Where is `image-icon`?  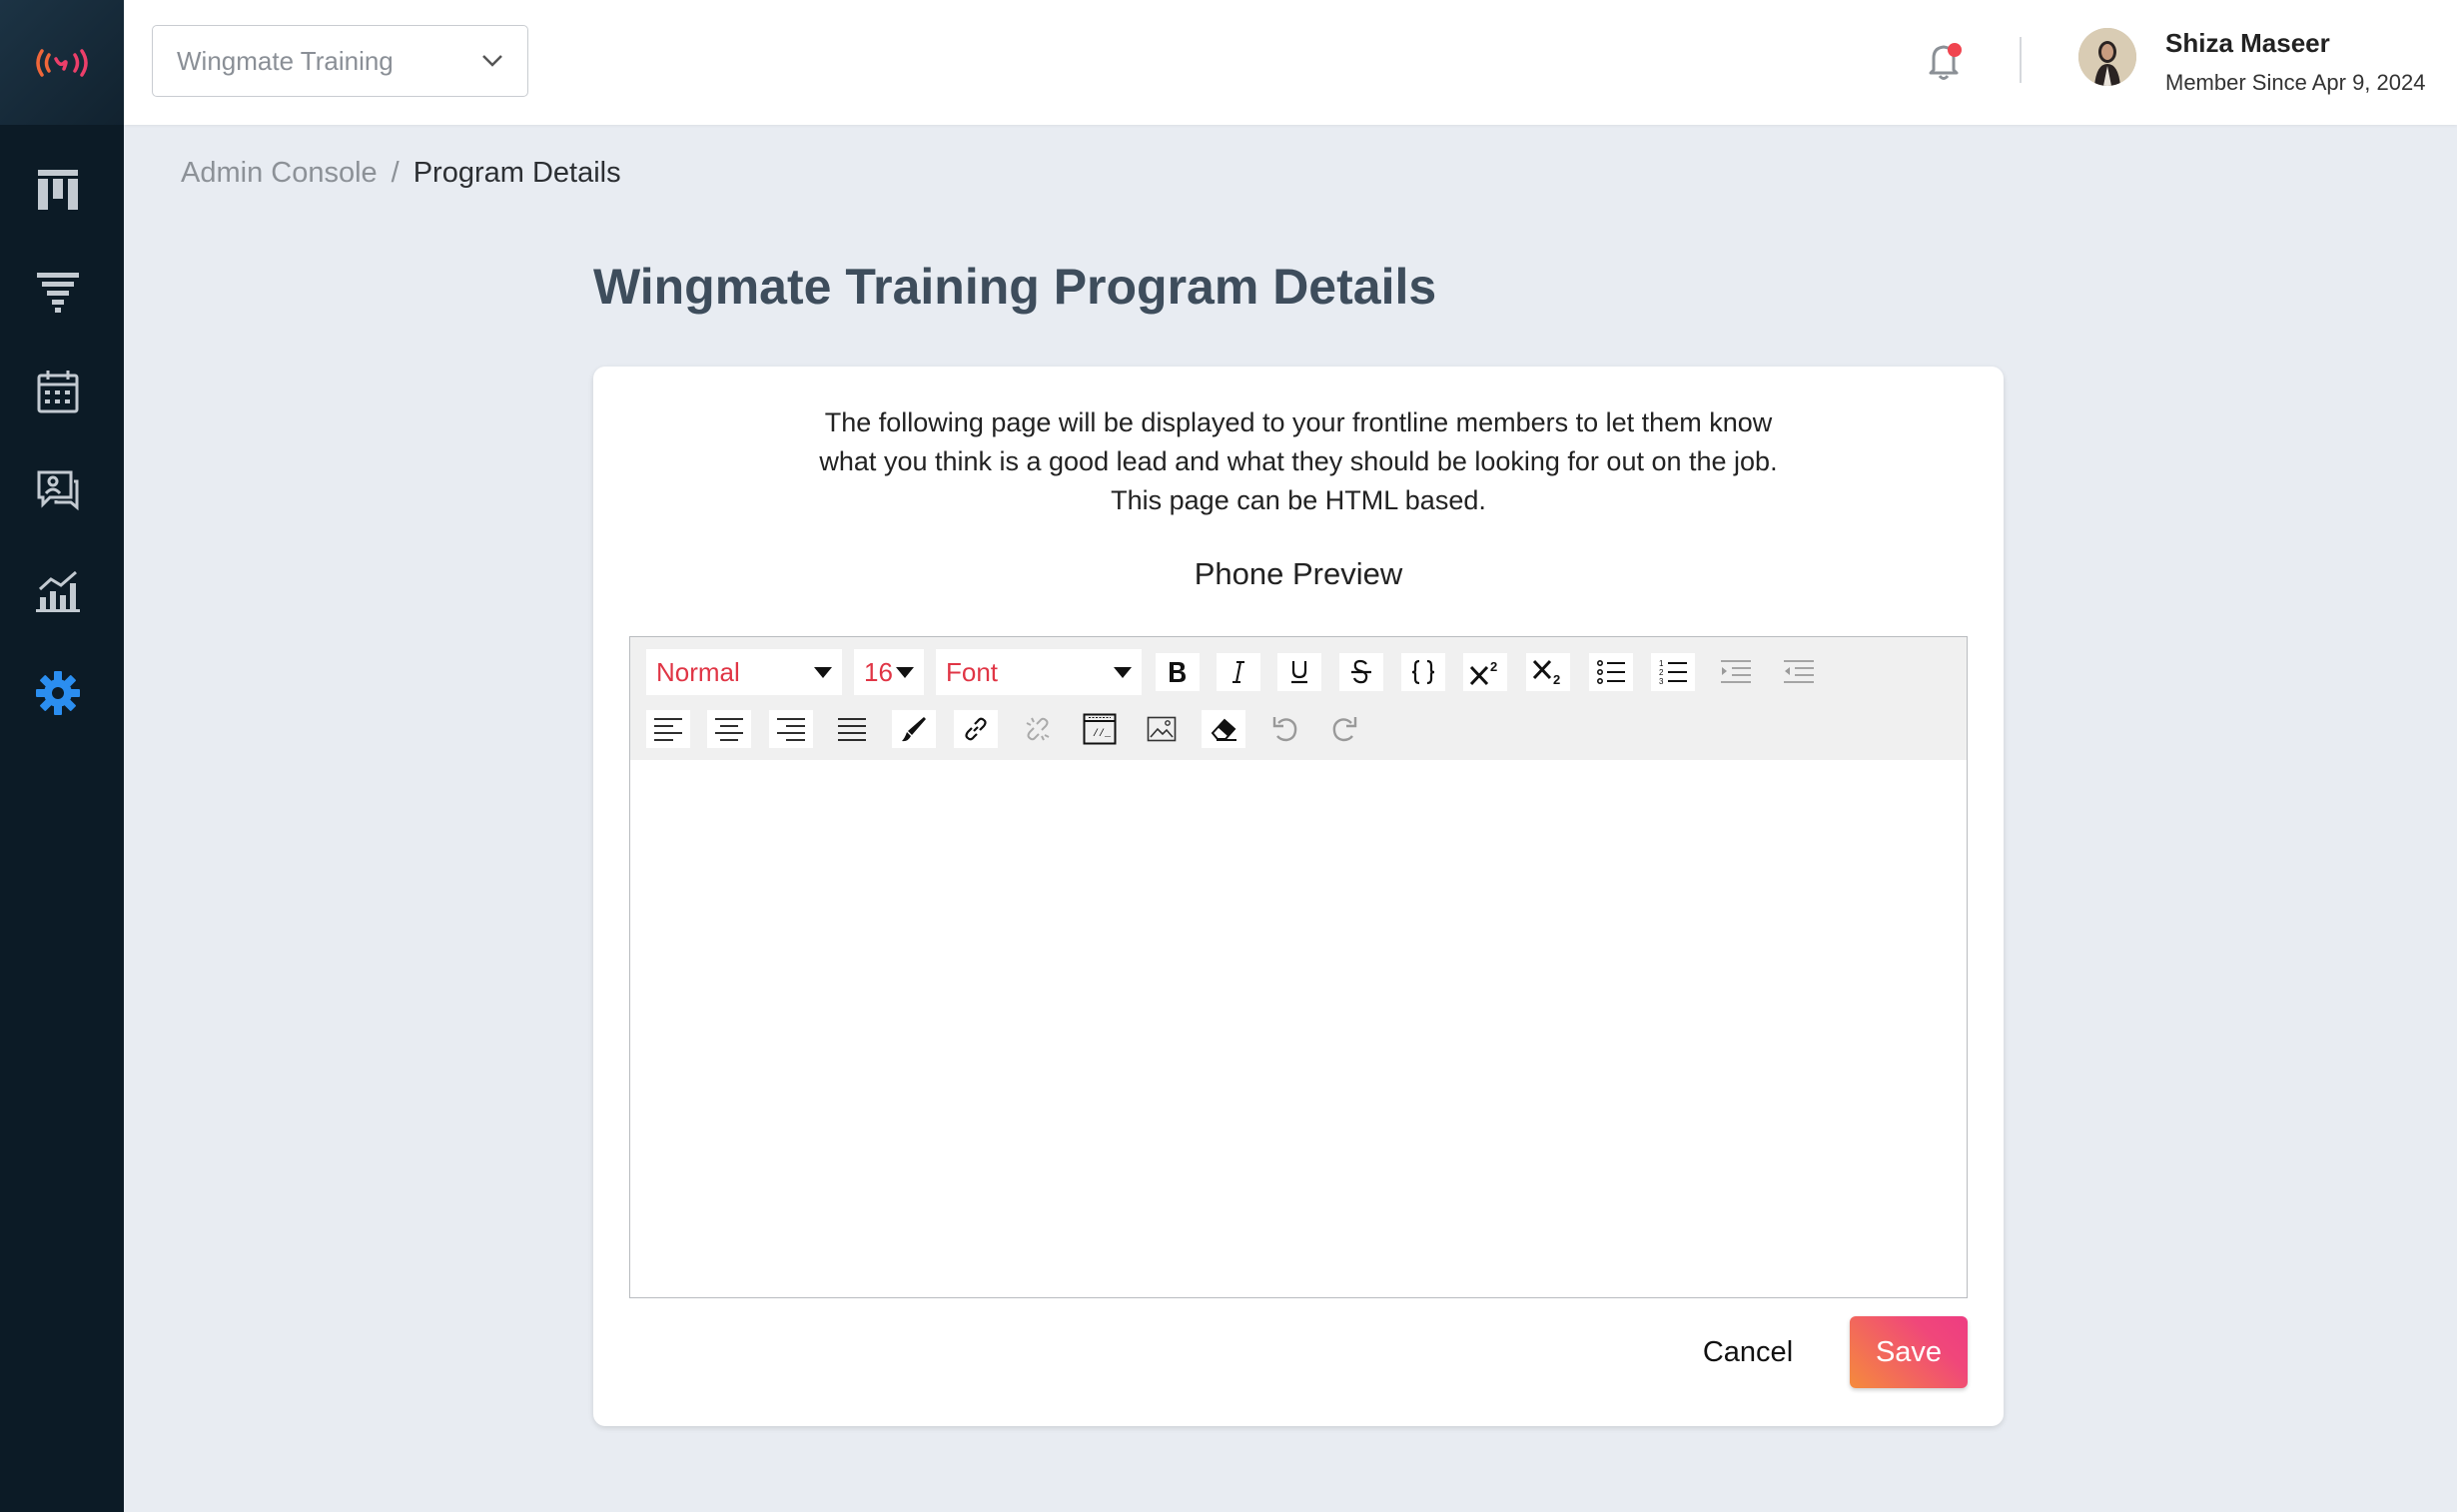 image-icon is located at coordinates (1162, 729).